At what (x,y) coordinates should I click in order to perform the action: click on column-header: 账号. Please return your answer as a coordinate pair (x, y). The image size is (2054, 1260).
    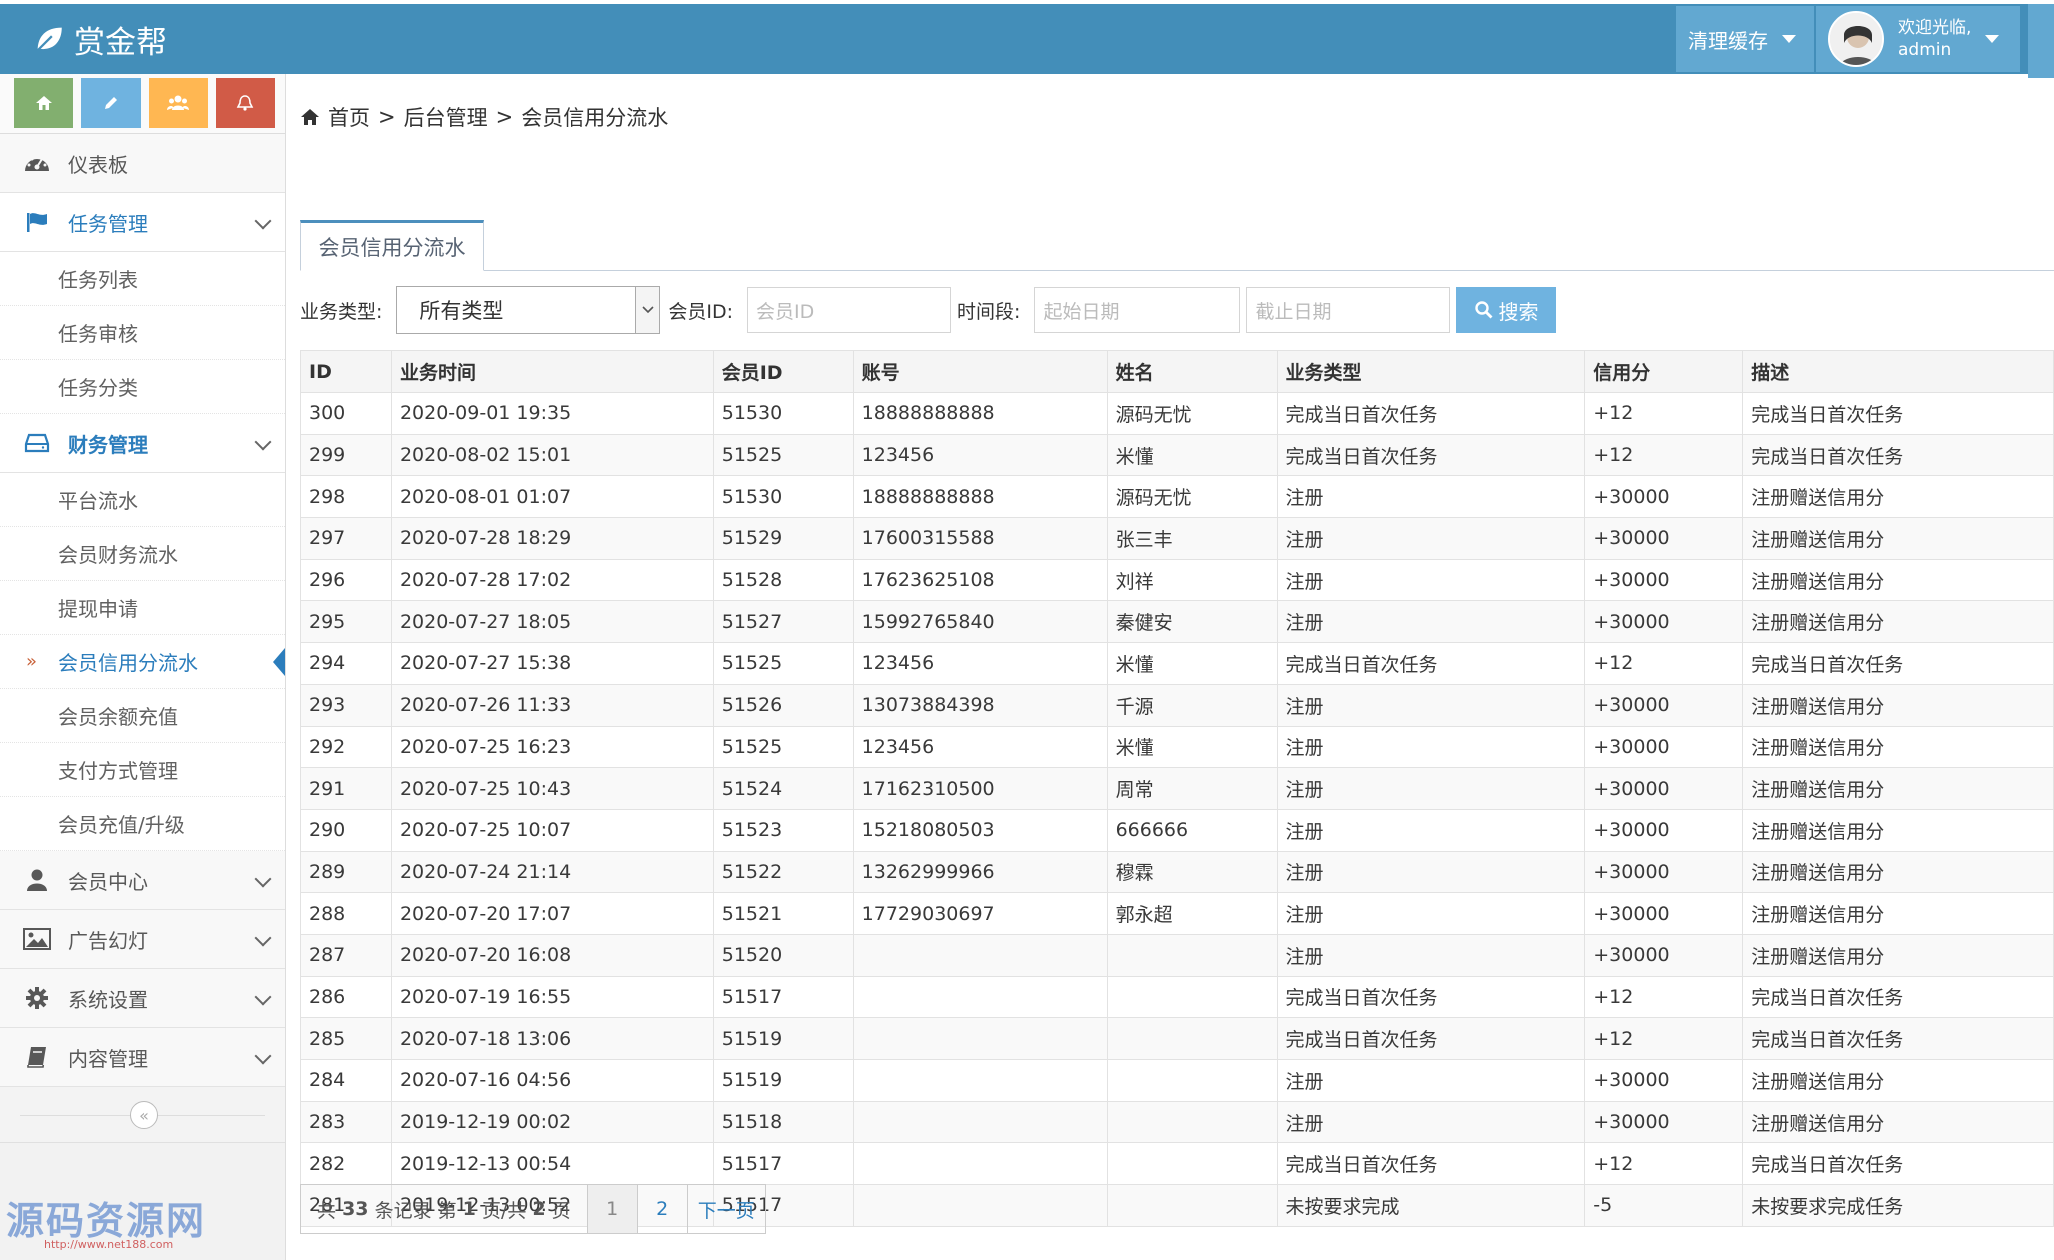
    Looking at the image, I should click on (980, 371).